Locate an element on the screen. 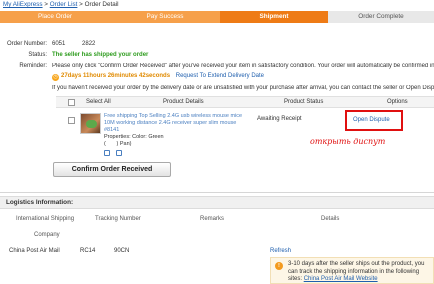 The height and width of the screenshot is (284, 434). extend-delivery-link: Request To Extend Delivery Date is located at coordinates (220, 76).